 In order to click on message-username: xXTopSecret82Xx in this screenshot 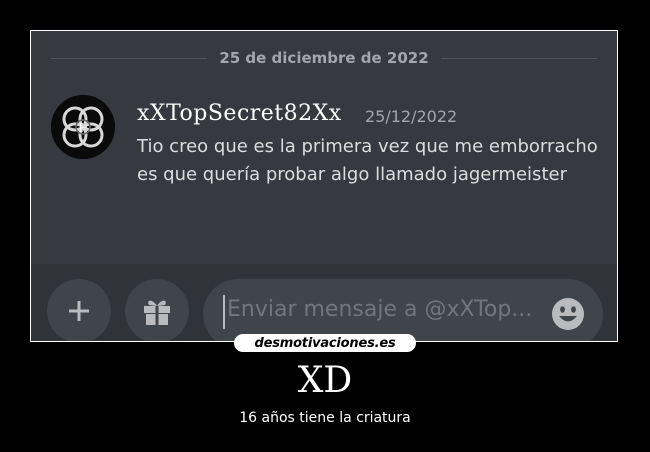, I will do `click(239, 113)`.